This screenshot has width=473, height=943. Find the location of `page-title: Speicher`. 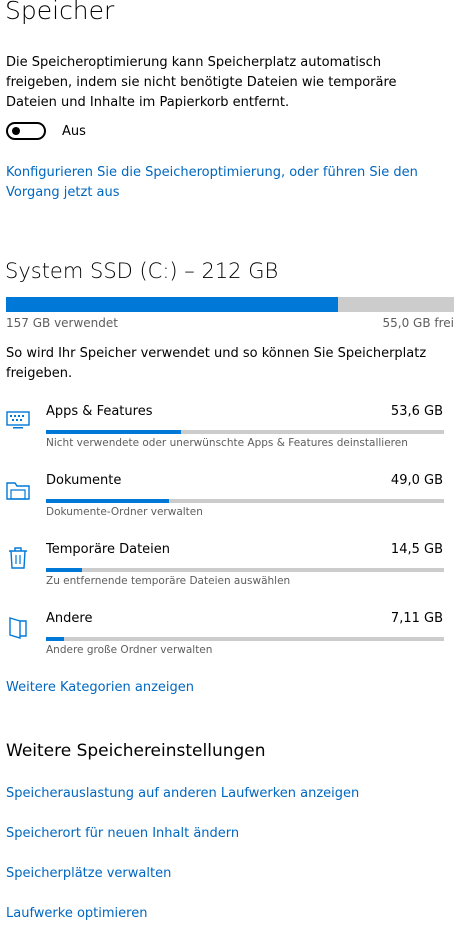

page-title: Speicher is located at coordinates (60, 12).